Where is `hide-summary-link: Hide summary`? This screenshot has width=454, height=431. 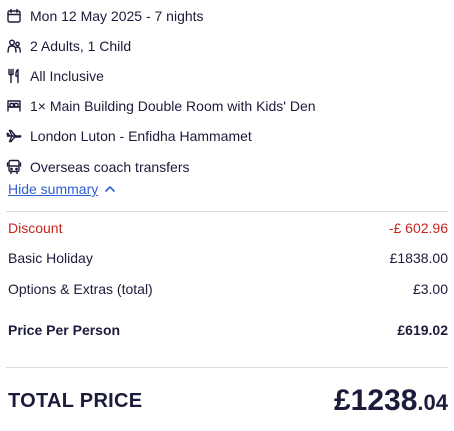
hide-summary-link: Hide summary is located at coordinates (62, 189).